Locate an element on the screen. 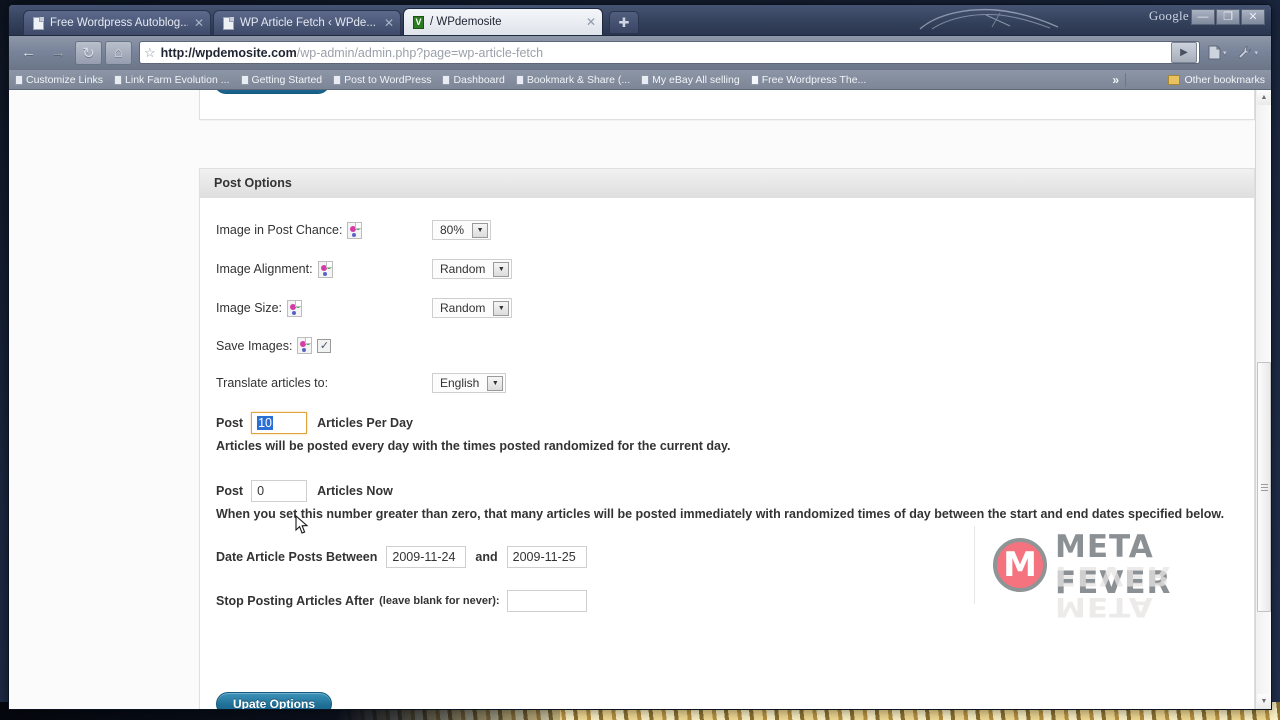  translate-label-group: Translate articles to: is located at coordinates (324, 383).